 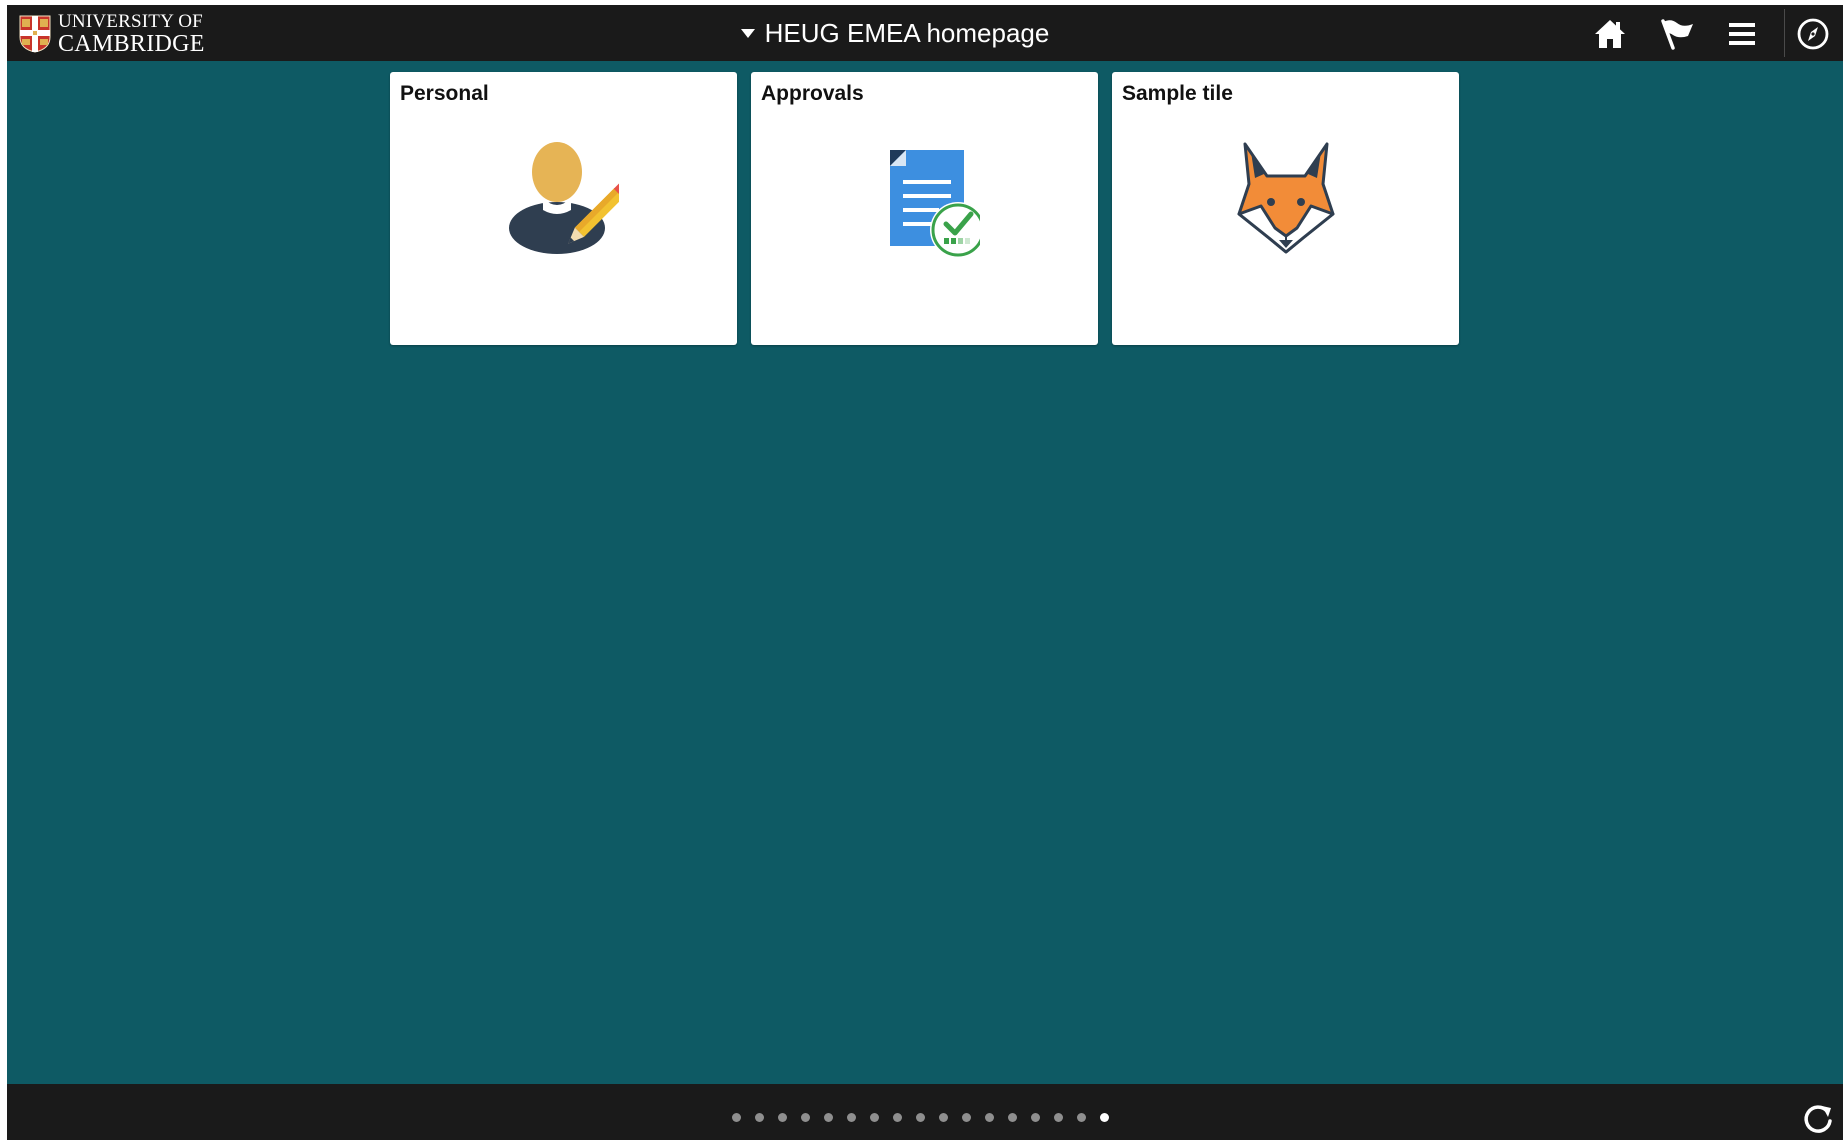 I want to click on cambridge-crest-icon, so click(x=35, y=34).